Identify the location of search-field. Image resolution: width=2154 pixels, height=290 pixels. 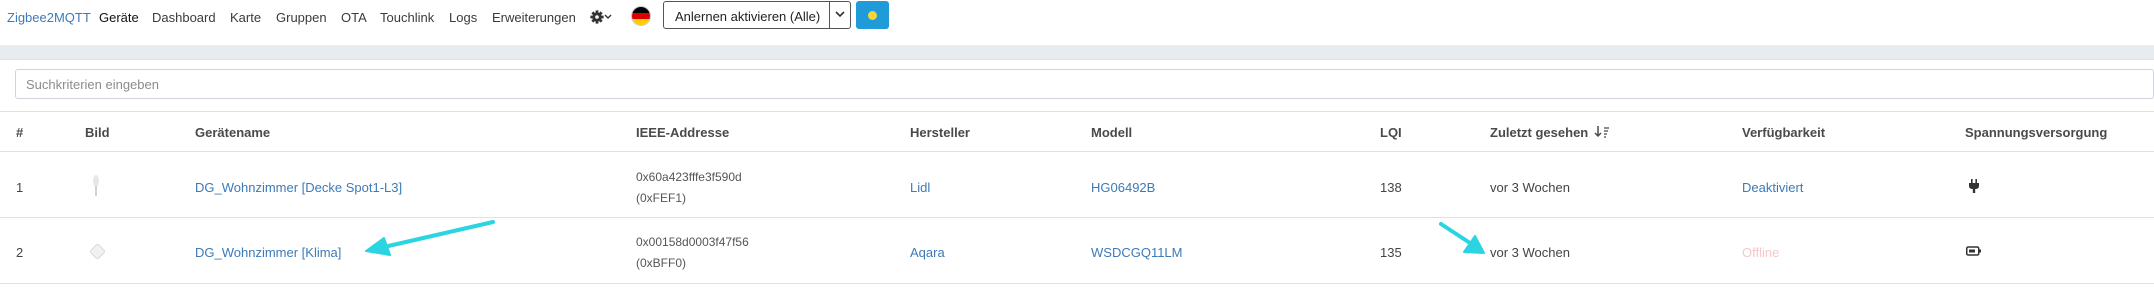
(1084, 84).